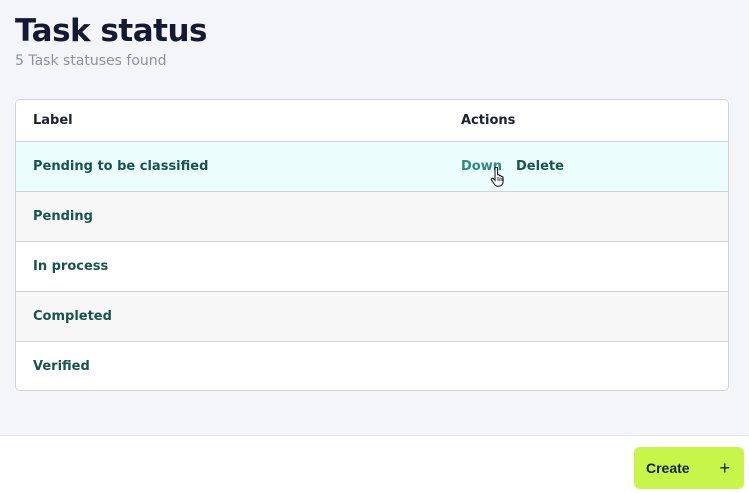 The width and height of the screenshot is (749, 493). What do you see at coordinates (372, 120) in the screenshot?
I see `table-header-row: Label Actions` at bounding box center [372, 120].